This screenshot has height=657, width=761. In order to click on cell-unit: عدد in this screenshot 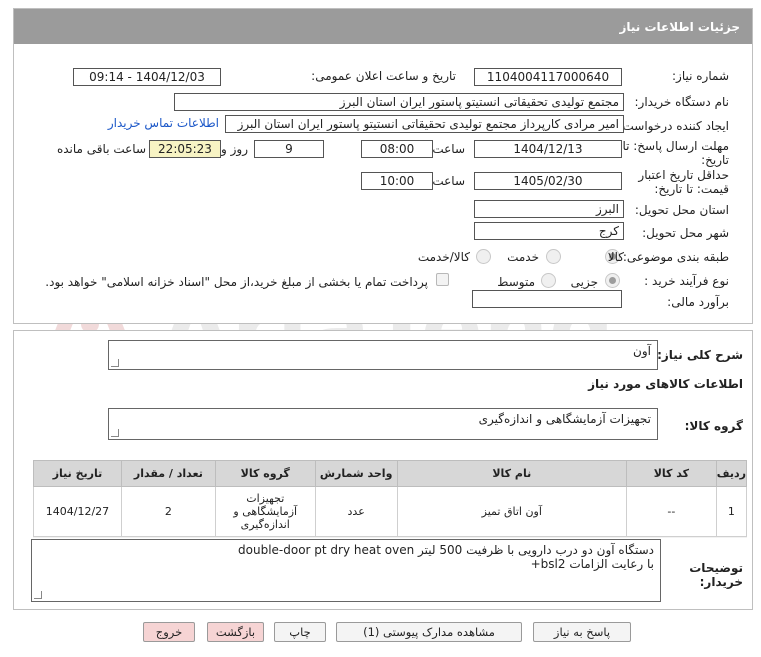, I will do `click(356, 511)`.